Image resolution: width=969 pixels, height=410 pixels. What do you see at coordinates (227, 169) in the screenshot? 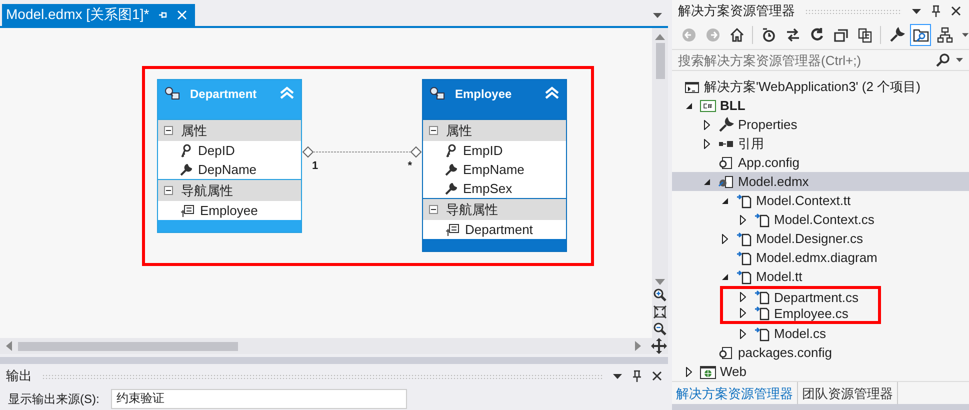
I see `property-name: DepName` at bounding box center [227, 169].